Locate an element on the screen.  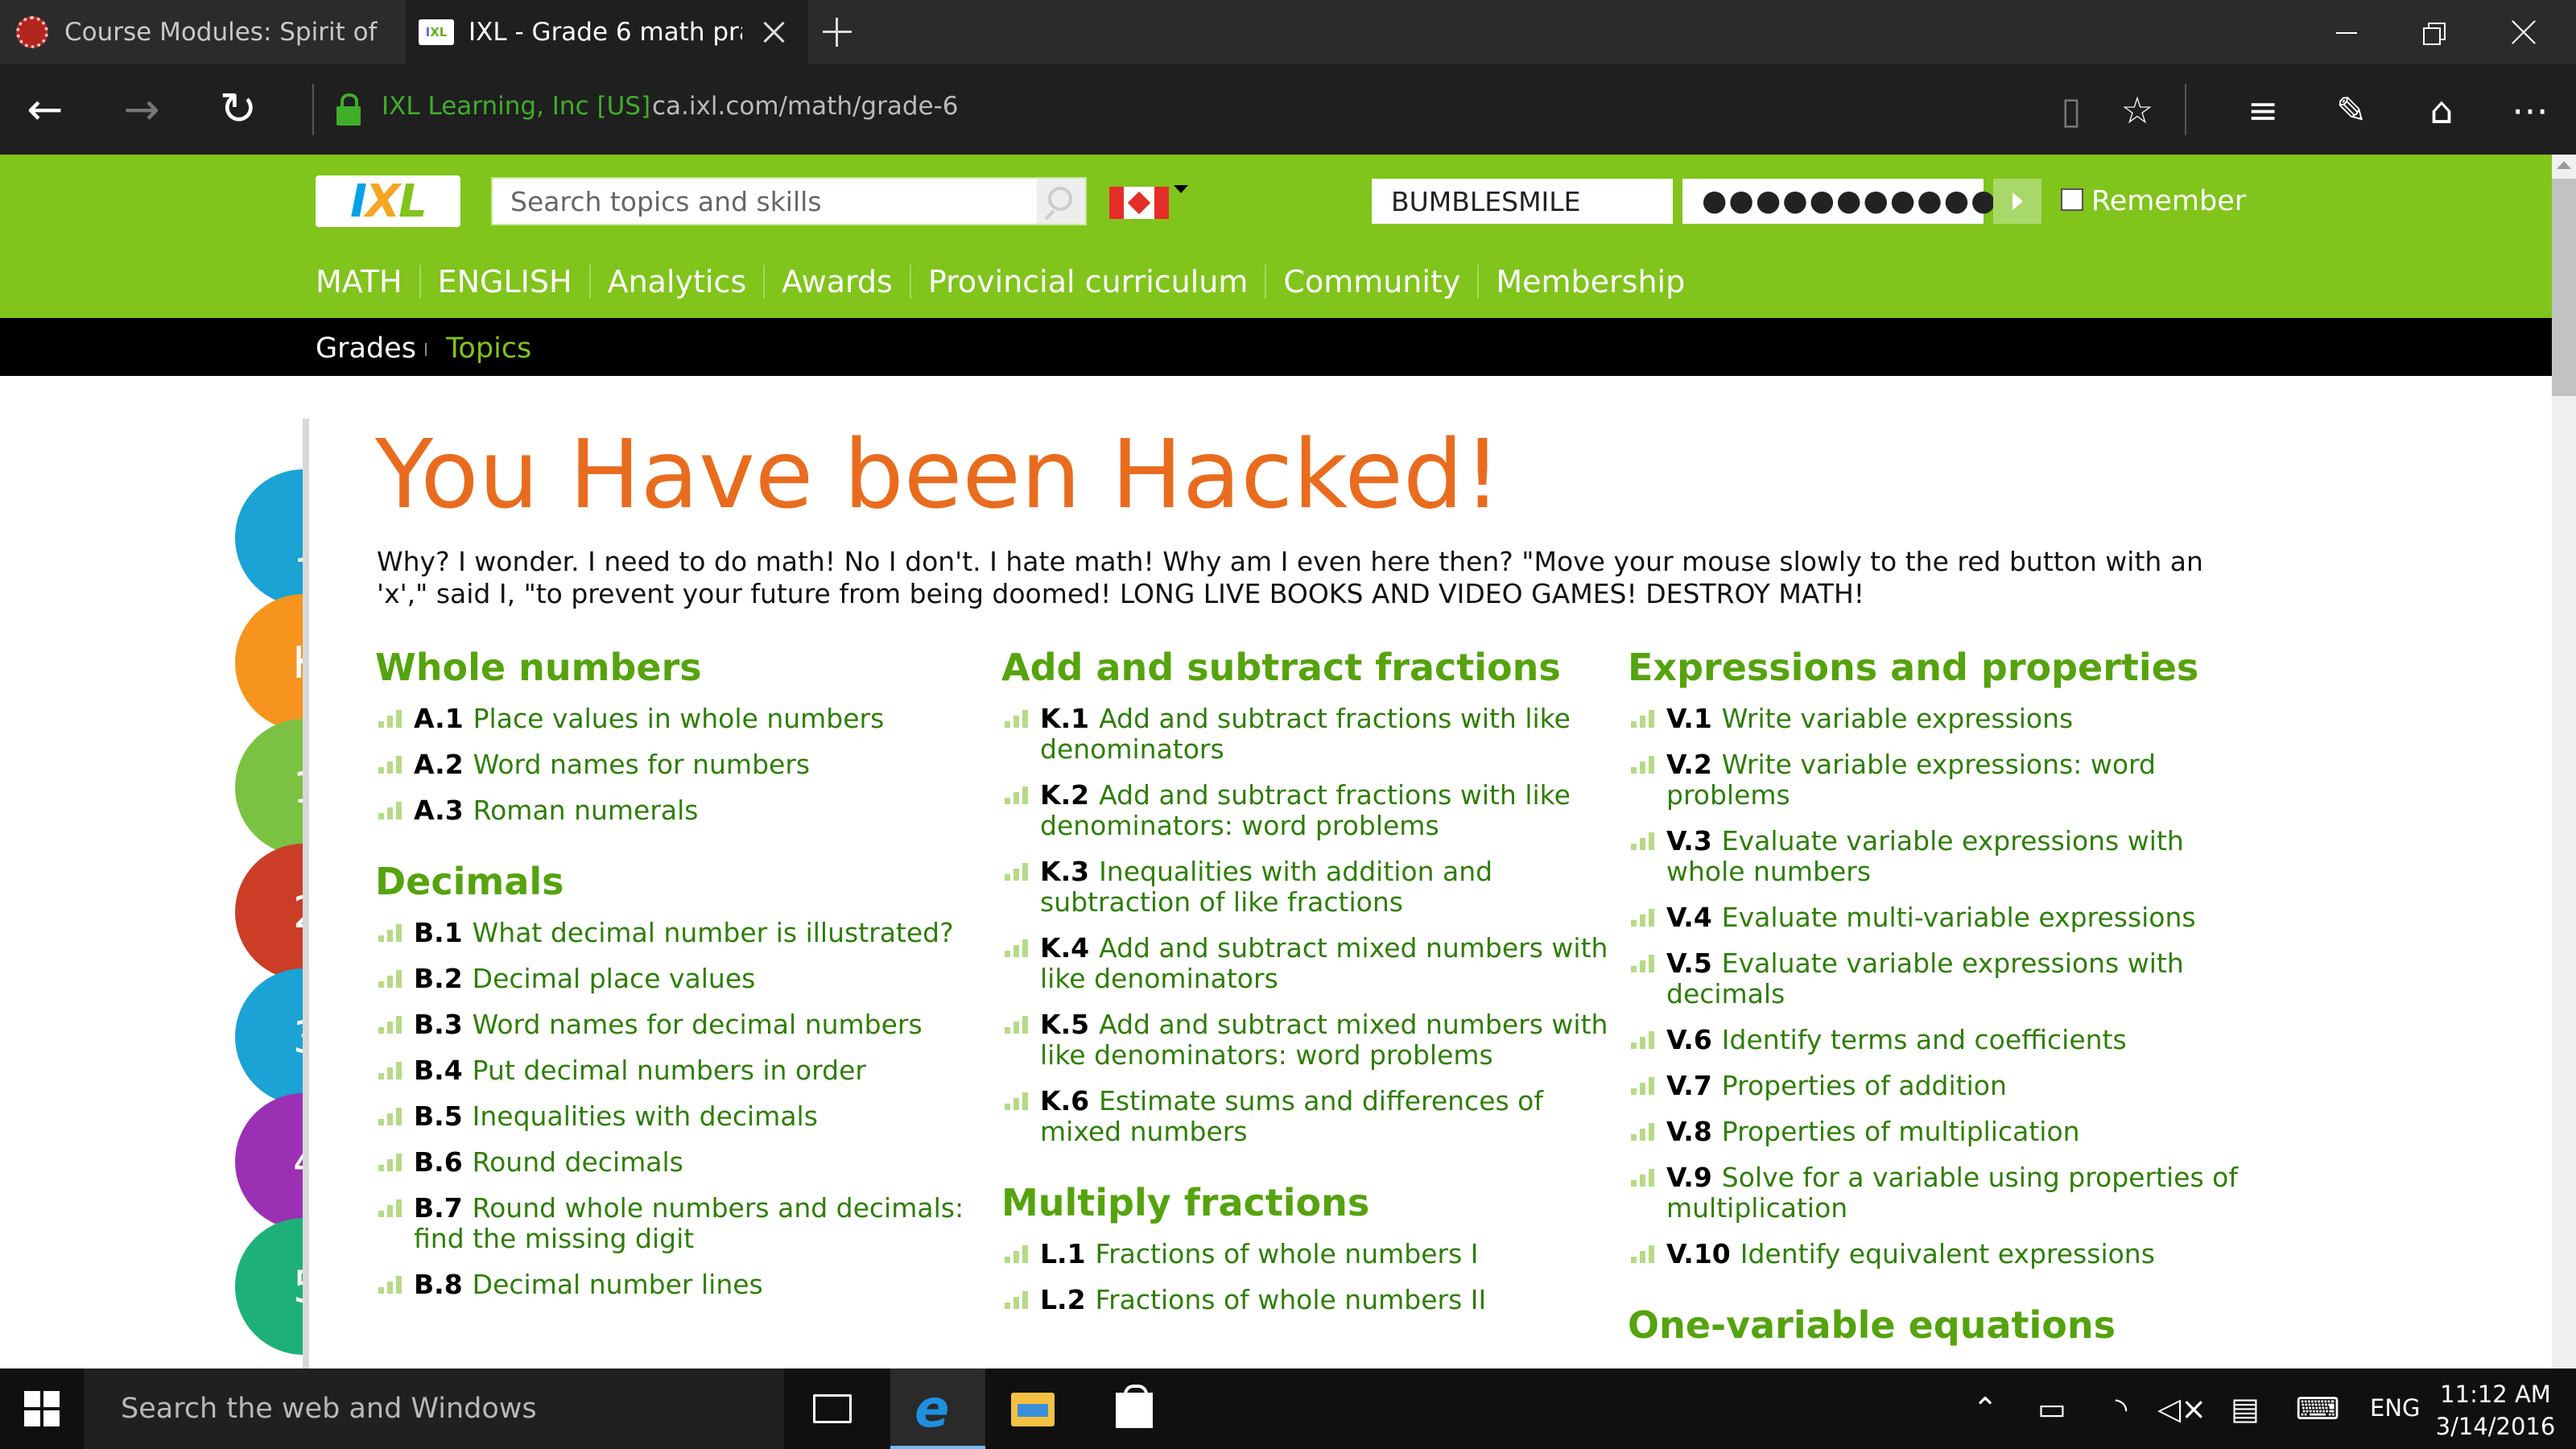
section-title: Add and subtract fractions is located at coordinates (1307, 667).